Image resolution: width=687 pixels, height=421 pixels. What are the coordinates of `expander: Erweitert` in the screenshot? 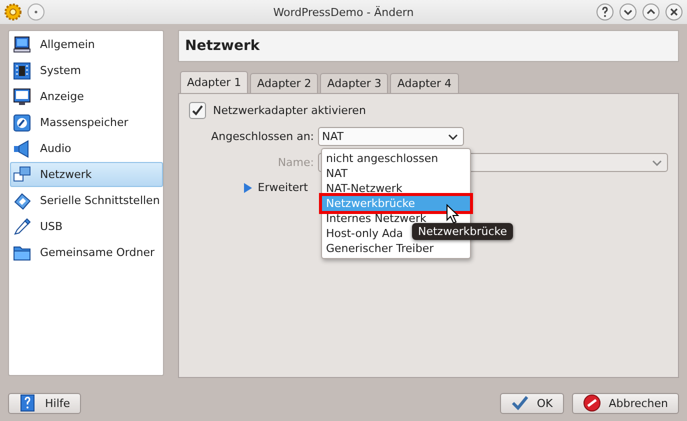 It's located at (275, 187).